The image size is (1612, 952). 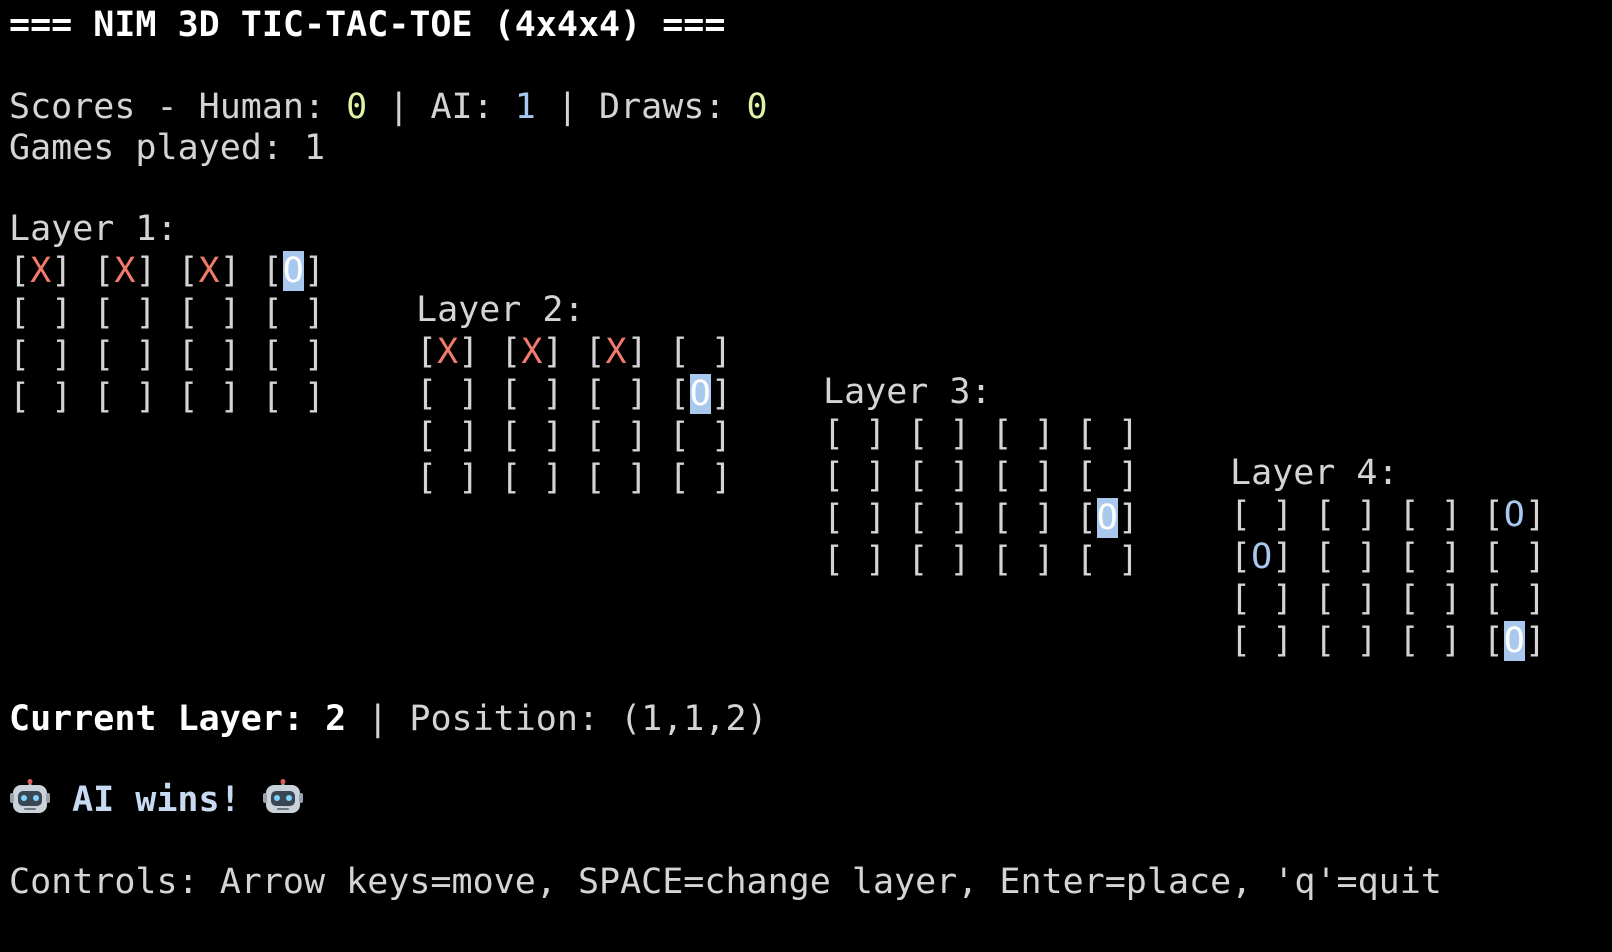 I want to click on status-line: Current Layer: 2 | Position: (1,1,2), so click(x=388, y=719).